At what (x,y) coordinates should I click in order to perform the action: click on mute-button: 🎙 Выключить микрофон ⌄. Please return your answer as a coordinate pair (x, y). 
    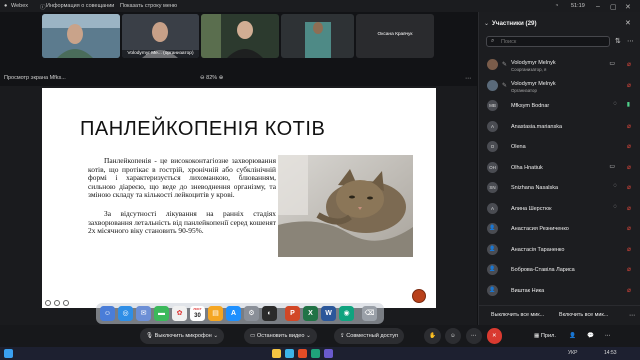
    Looking at the image, I should click on (182, 336).